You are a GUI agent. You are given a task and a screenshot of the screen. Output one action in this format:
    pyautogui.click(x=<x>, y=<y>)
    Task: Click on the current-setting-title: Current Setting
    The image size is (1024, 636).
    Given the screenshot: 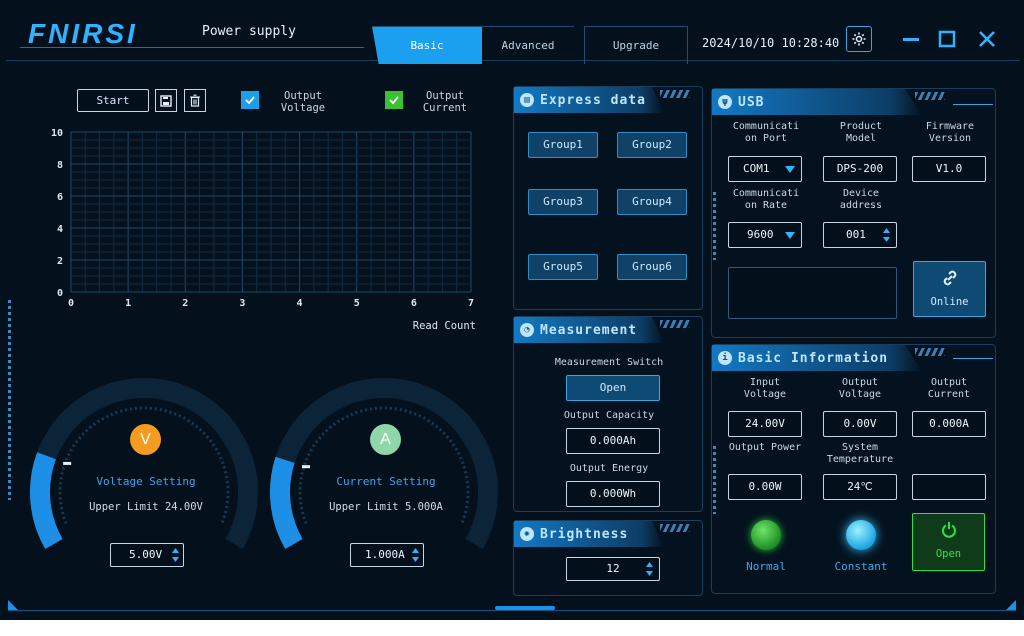 What is the action you would take?
    pyautogui.click(x=386, y=481)
    